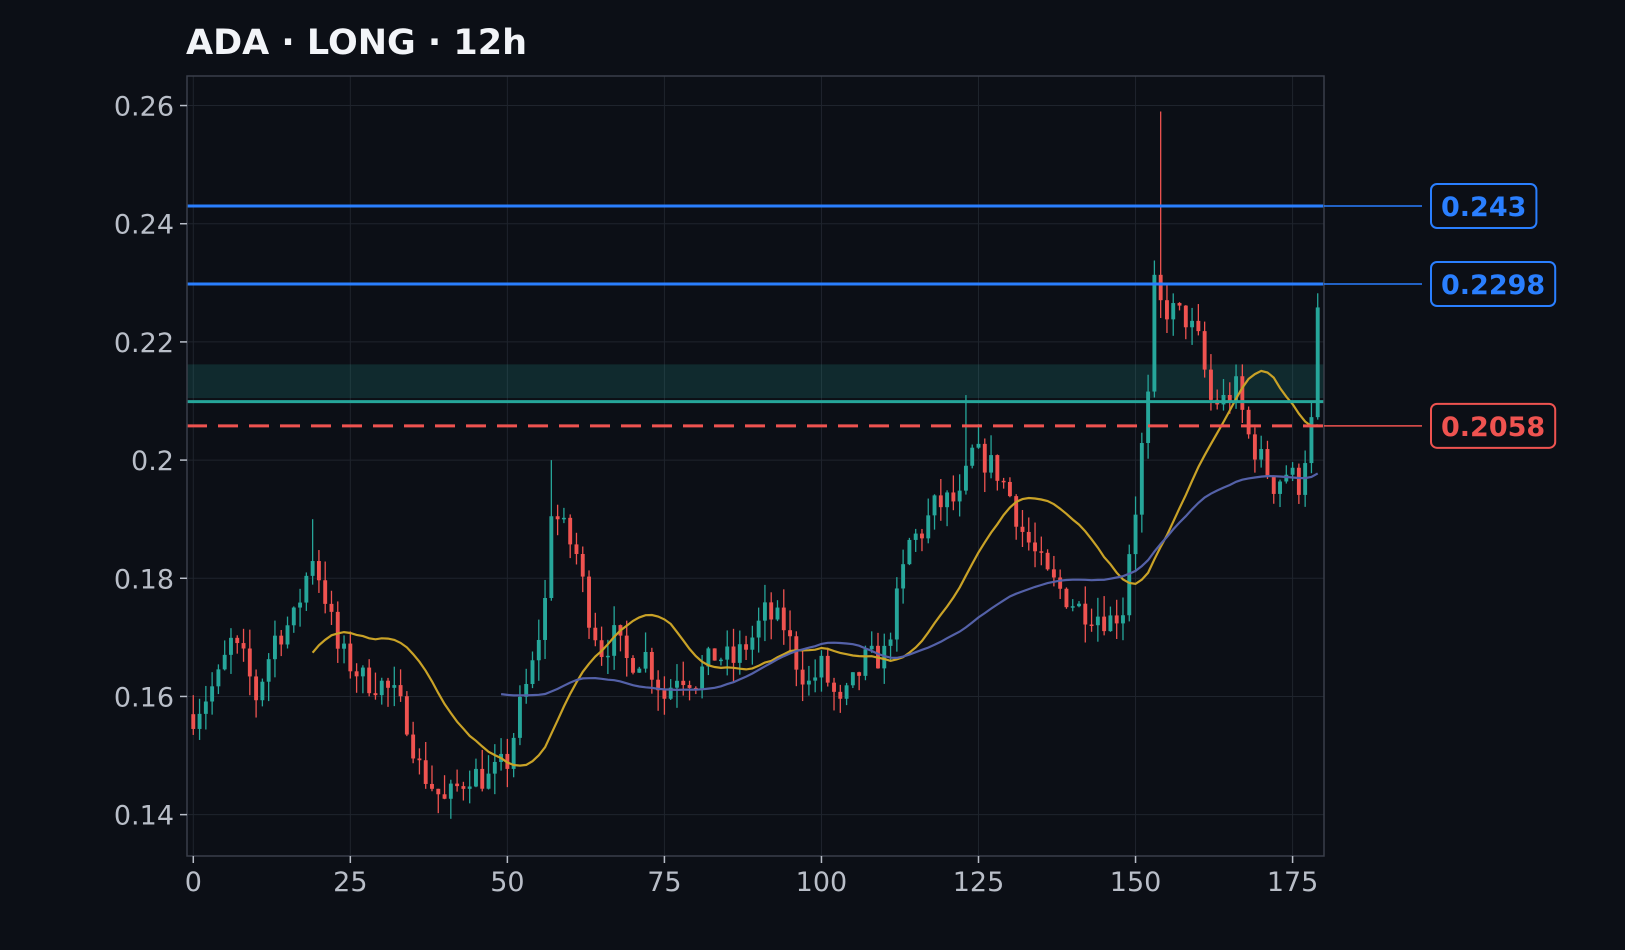 This screenshot has height=950, width=1625. Describe the element at coordinates (1483, 207) in the screenshot. I see `target-2-price-tag: 0.243` at that location.